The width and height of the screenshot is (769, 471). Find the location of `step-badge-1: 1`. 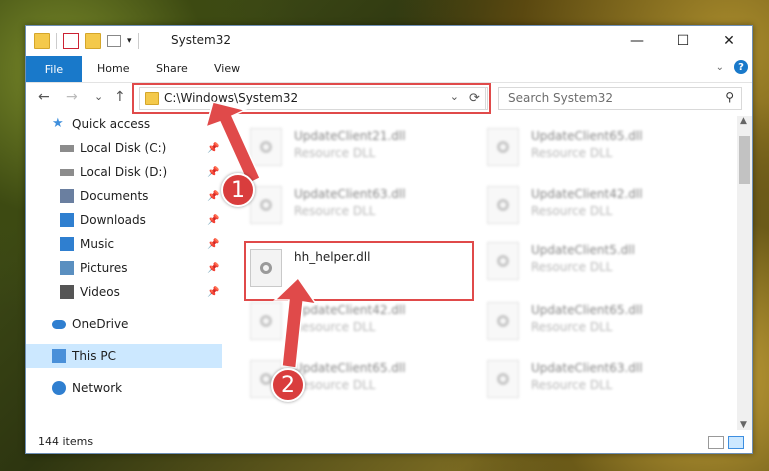

step-badge-1: 1 is located at coordinates (238, 190).